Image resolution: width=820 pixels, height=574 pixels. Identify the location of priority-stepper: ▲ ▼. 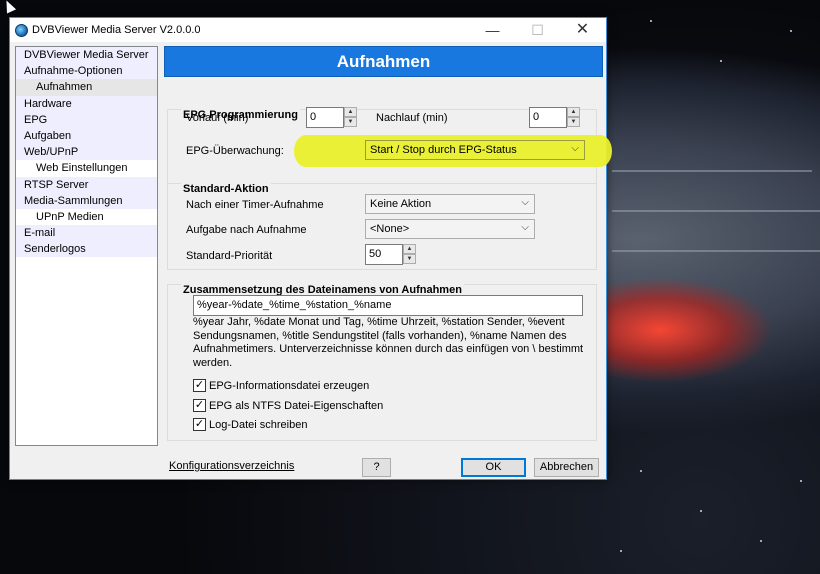
(409, 254).